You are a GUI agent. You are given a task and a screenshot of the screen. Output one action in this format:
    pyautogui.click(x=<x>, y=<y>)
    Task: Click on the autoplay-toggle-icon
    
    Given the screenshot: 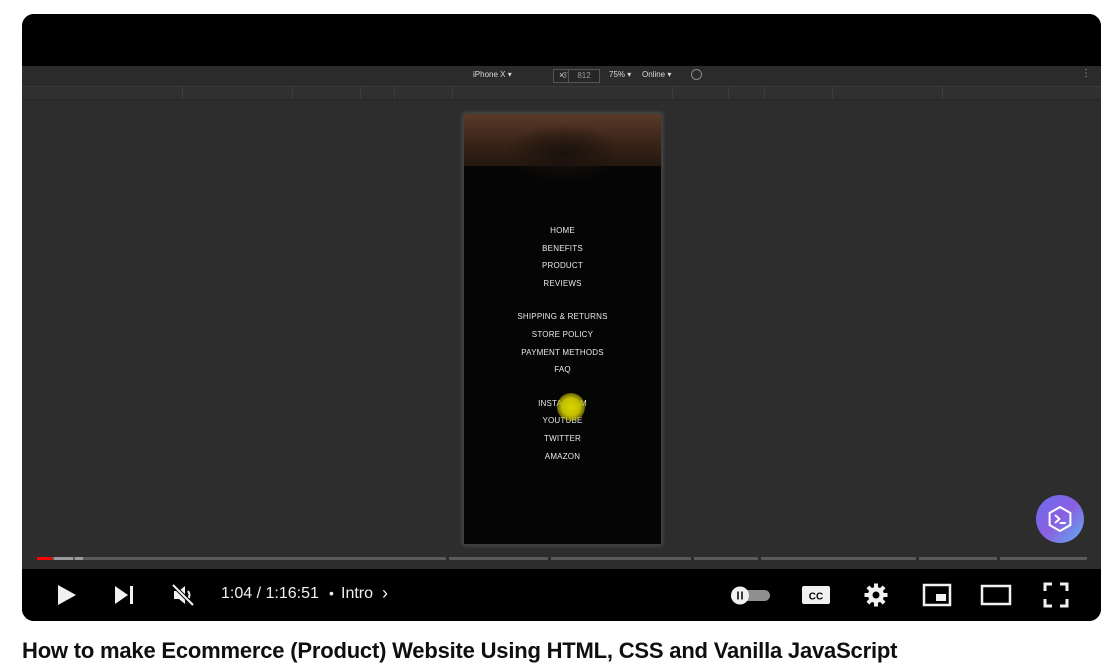 What is the action you would take?
    pyautogui.click(x=750, y=595)
    